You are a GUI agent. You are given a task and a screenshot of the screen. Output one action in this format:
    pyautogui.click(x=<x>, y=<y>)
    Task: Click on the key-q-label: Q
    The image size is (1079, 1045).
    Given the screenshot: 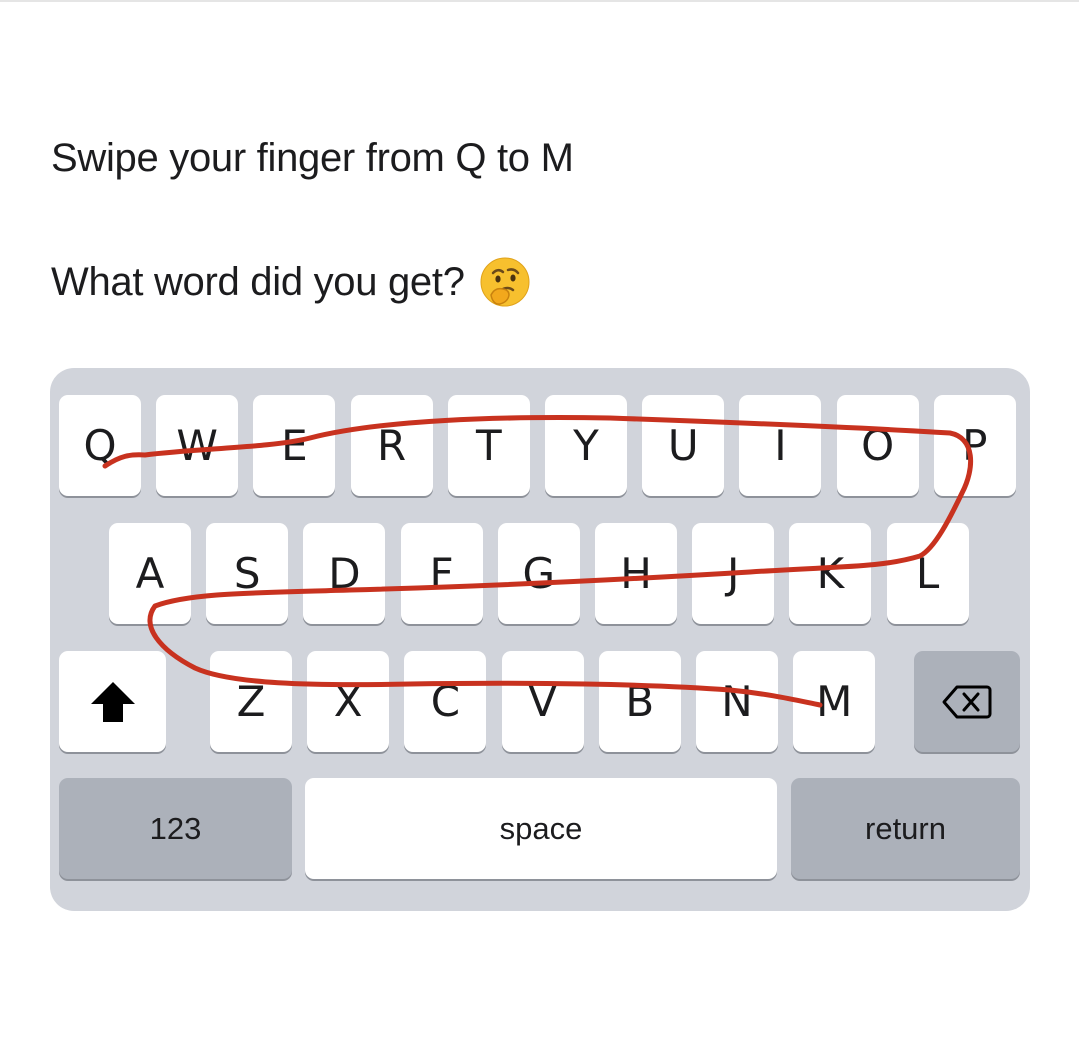 What is the action you would take?
    pyautogui.click(x=100, y=445)
    